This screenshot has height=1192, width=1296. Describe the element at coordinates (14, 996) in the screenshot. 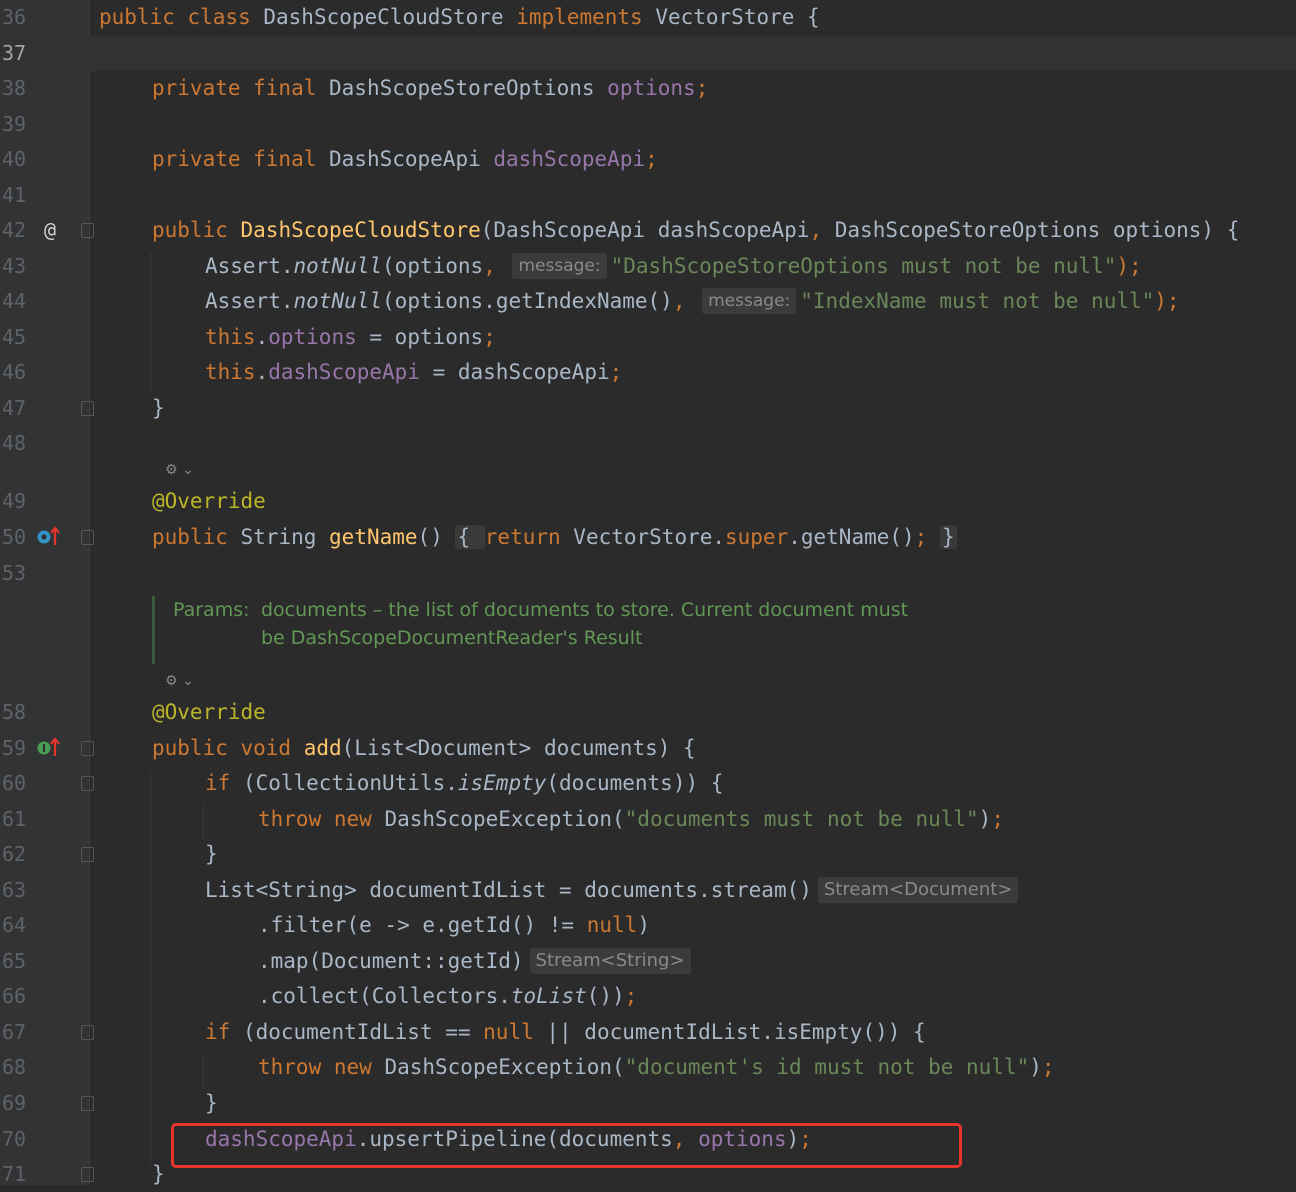

I see `line-number: 66` at that location.